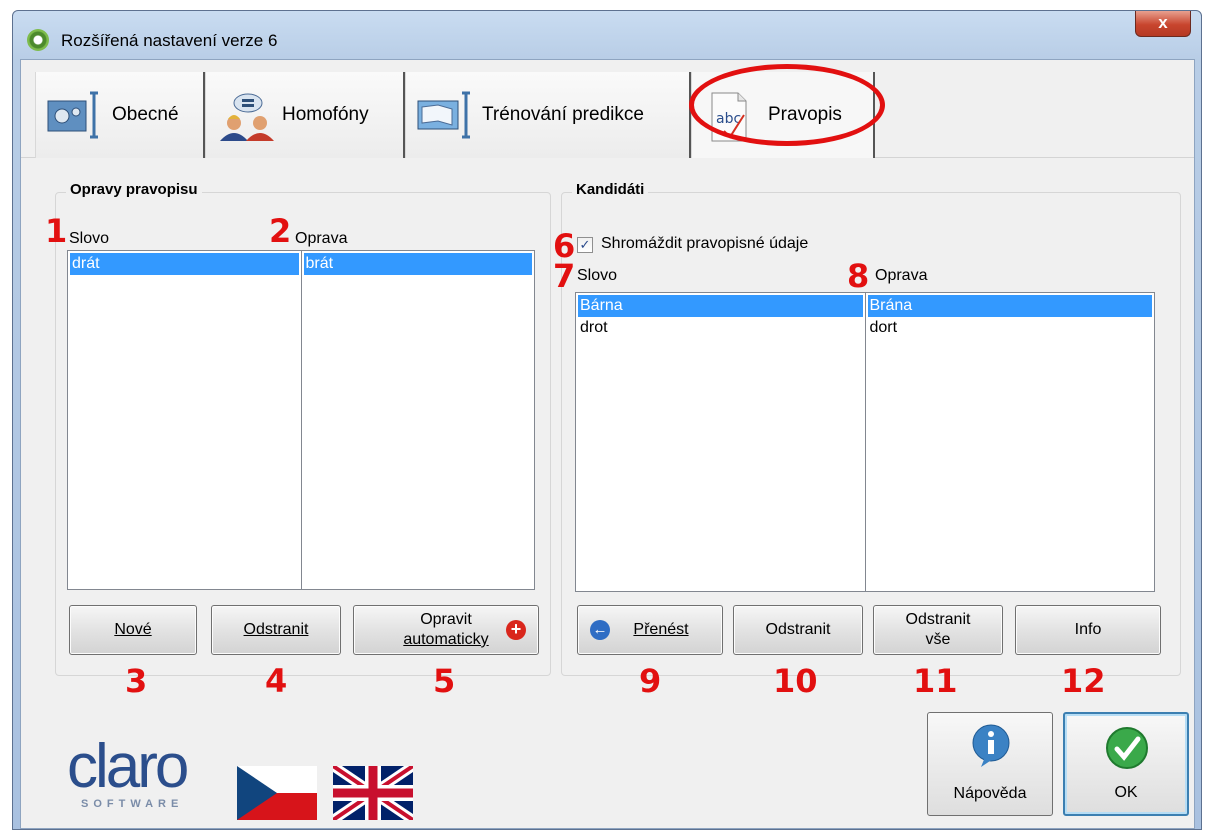 The image size is (1208, 833). I want to click on autofix-button: Opravit automaticky +, so click(446, 630).